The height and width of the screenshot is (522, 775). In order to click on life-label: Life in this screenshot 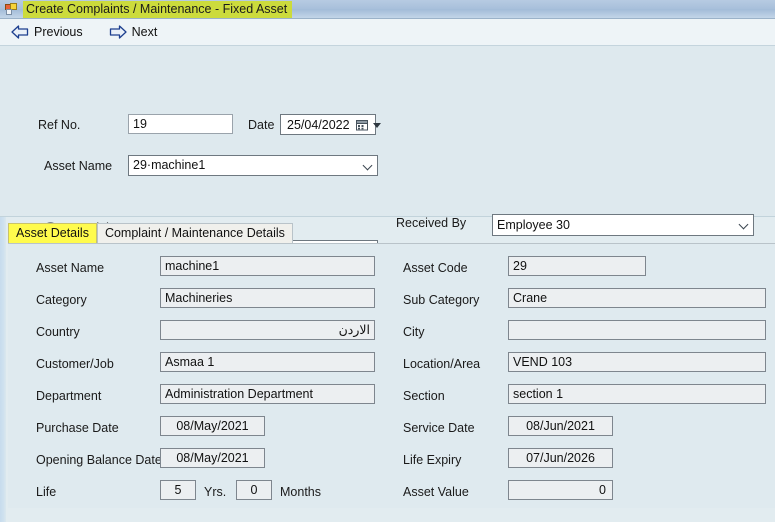, I will do `click(46, 492)`.